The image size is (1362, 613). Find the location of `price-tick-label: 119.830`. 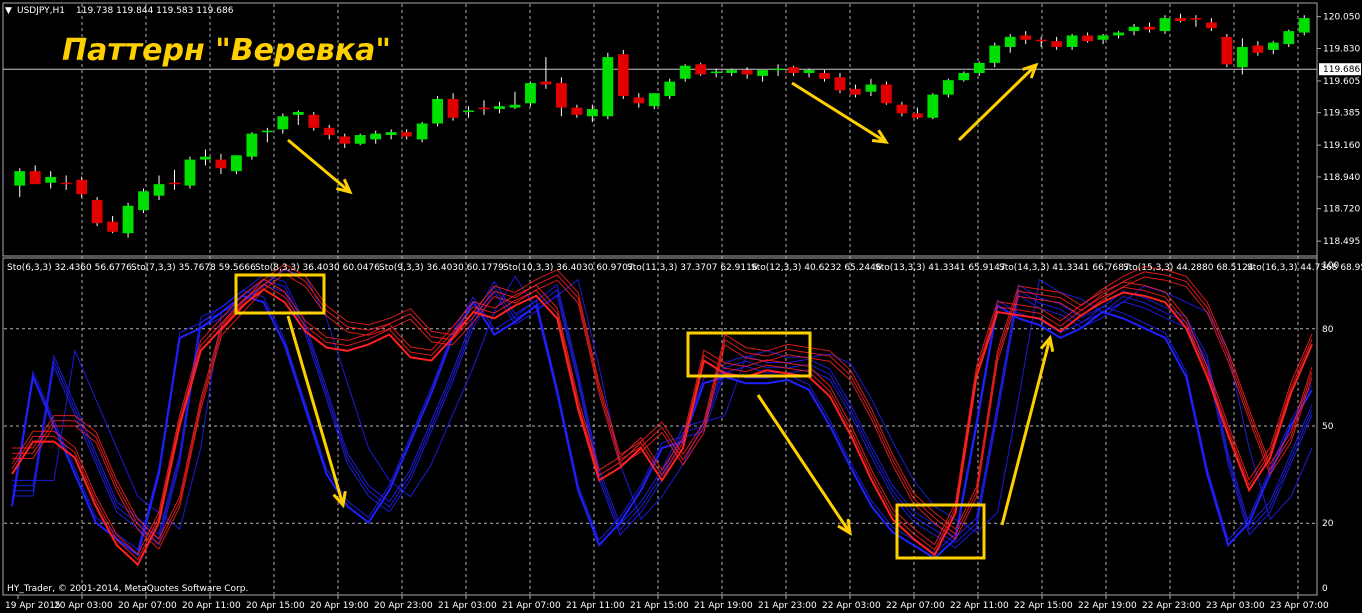

price-tick-label: 119.830 is located at coordinates (1341, 49).